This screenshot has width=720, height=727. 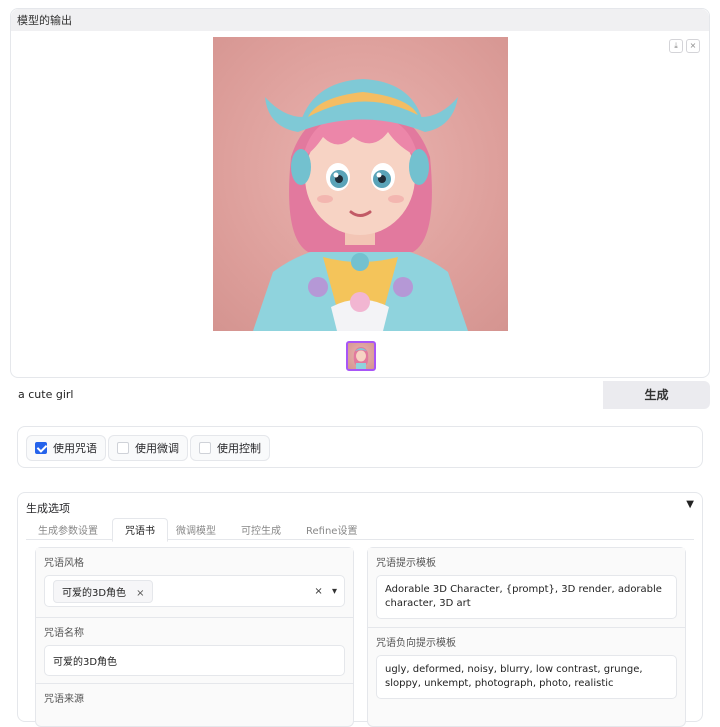 I want to click on output-header: 模型的输出, so click(x=360, y=20).